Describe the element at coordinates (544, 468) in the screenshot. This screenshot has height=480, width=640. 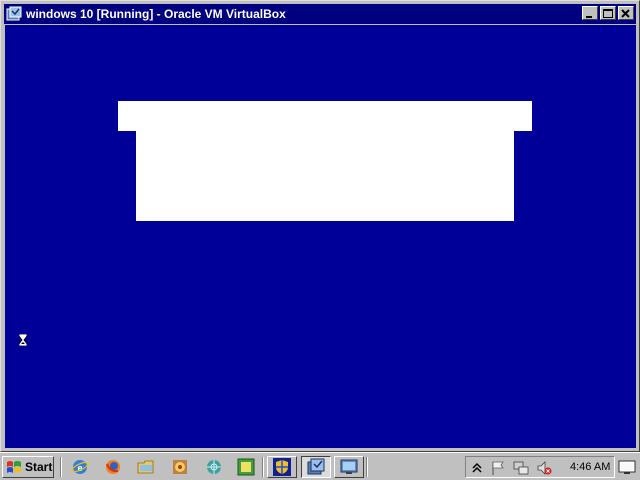
I see `volume-muted-icon` at that location.